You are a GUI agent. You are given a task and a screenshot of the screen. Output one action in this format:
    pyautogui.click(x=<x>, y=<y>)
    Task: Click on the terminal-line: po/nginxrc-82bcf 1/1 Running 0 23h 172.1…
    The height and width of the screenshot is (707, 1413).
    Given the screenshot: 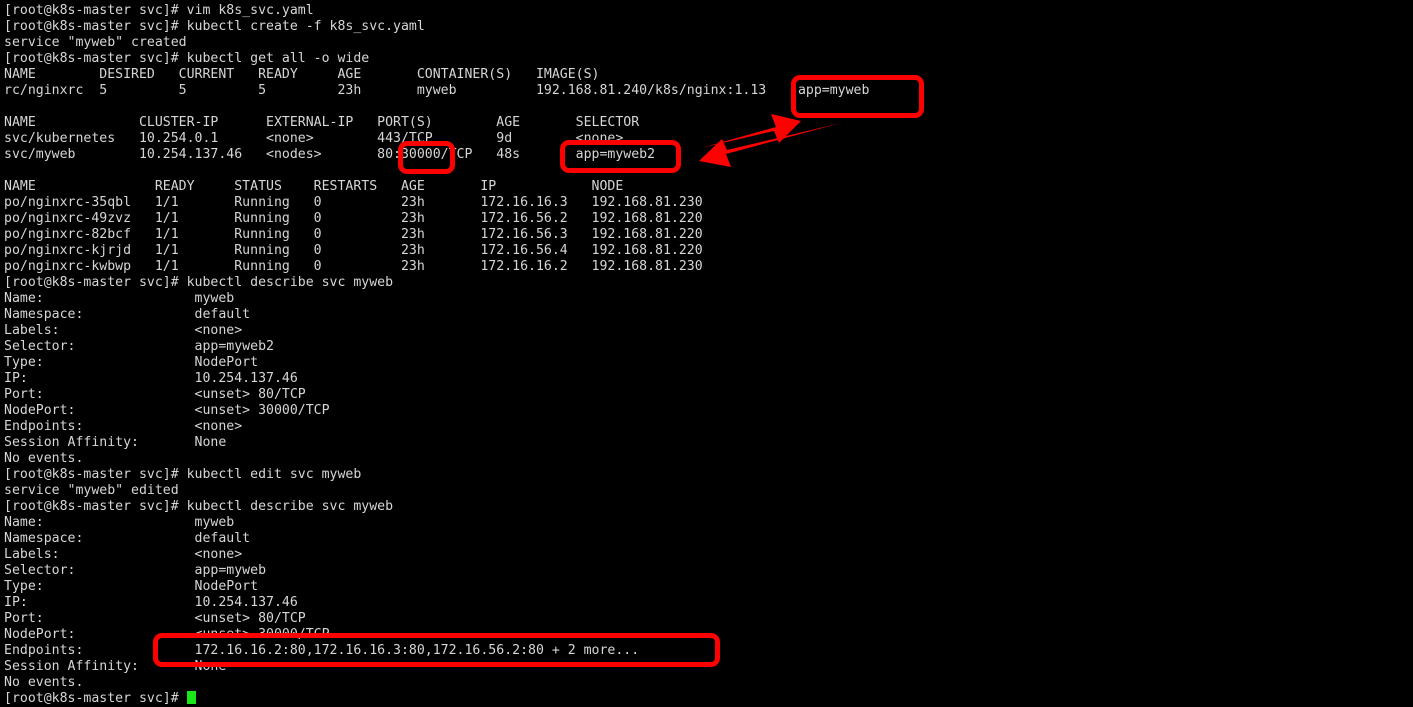 What is the action you would take?
    pyautogui.click(x=353, y=234)
    